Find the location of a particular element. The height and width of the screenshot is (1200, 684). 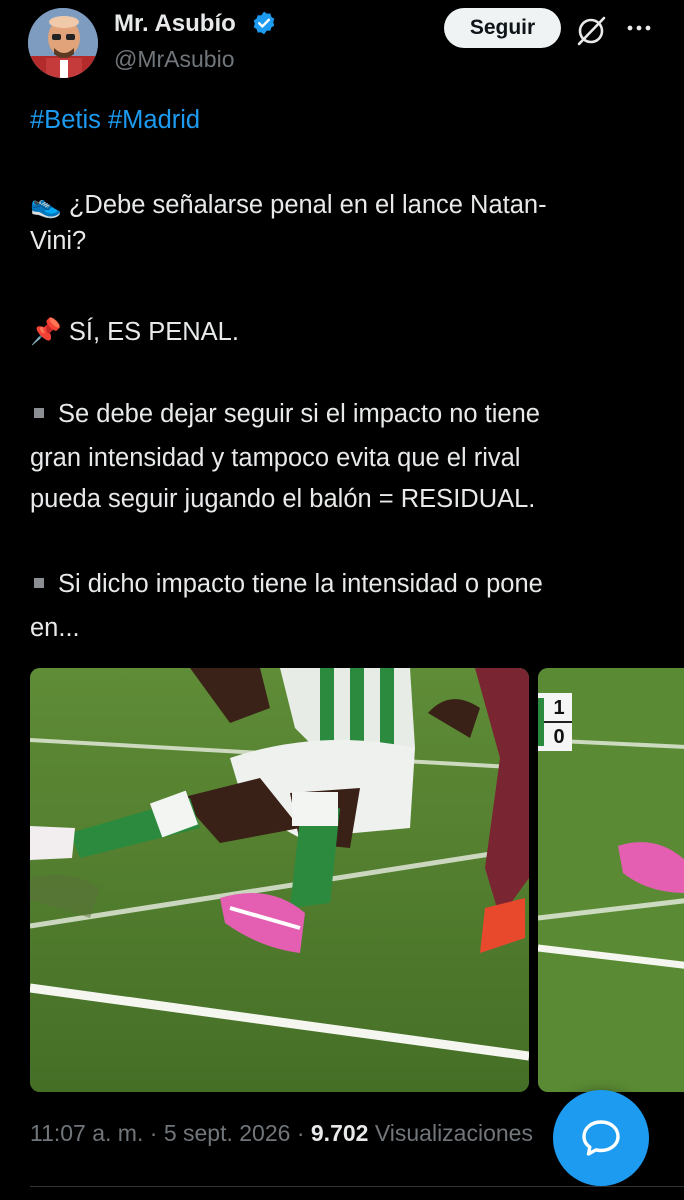

answer-text: SÍ, ES PENAL. is located at coordinates (153, 332).